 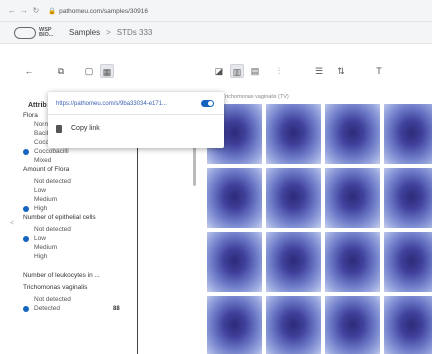 I want to click on collapse-arrow-icon: <, so click(x=12, y=223).